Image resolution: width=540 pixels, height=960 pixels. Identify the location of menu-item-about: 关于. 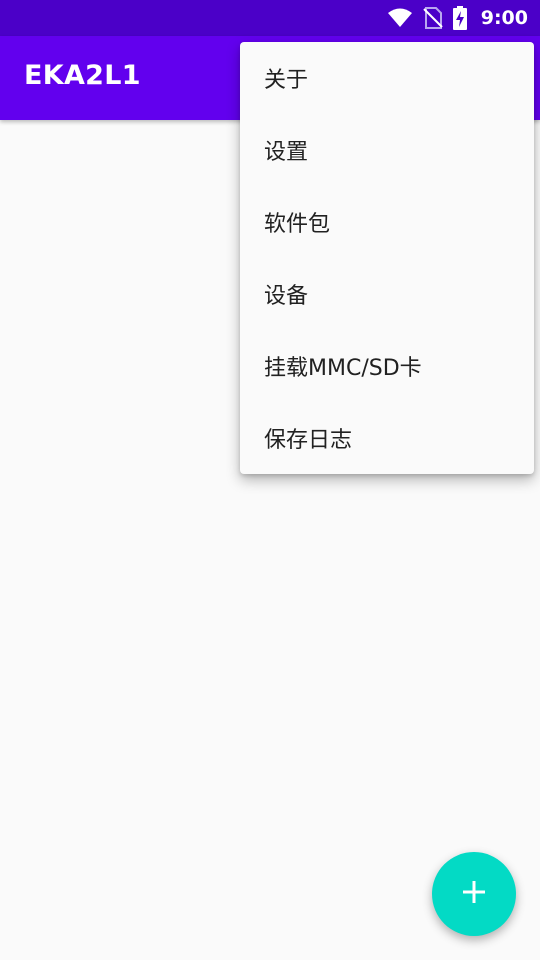
(387, 78).